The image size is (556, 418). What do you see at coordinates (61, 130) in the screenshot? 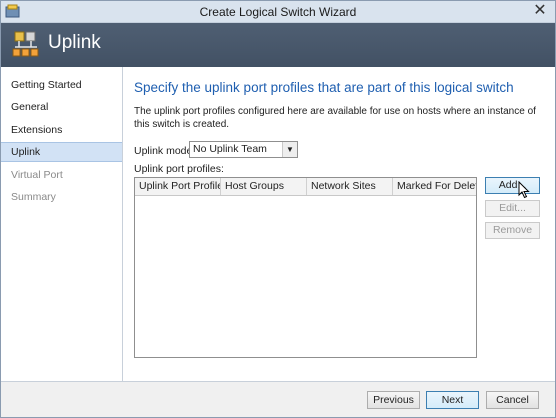
I see `nav-item-extensions: Extensions` at bounding box center [61, 130].